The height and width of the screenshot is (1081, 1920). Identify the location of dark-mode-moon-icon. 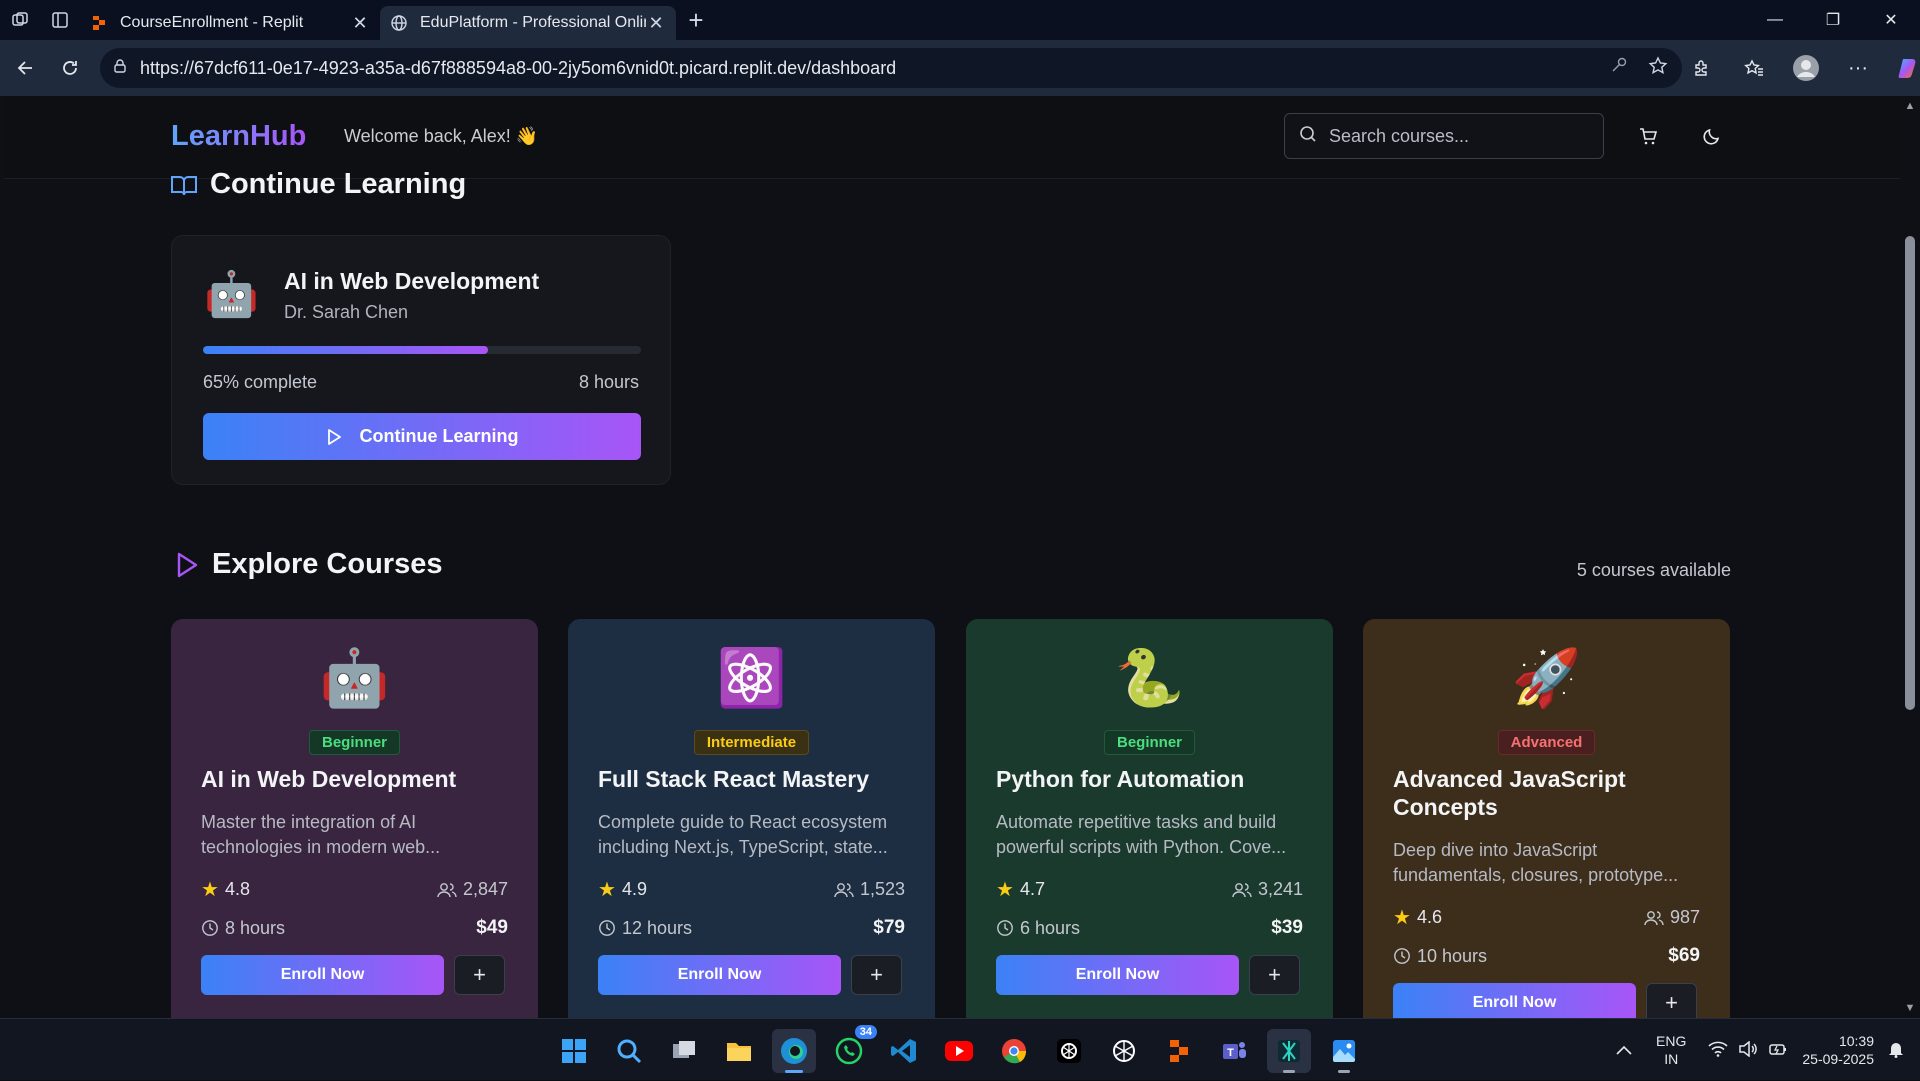
(1712, 136).